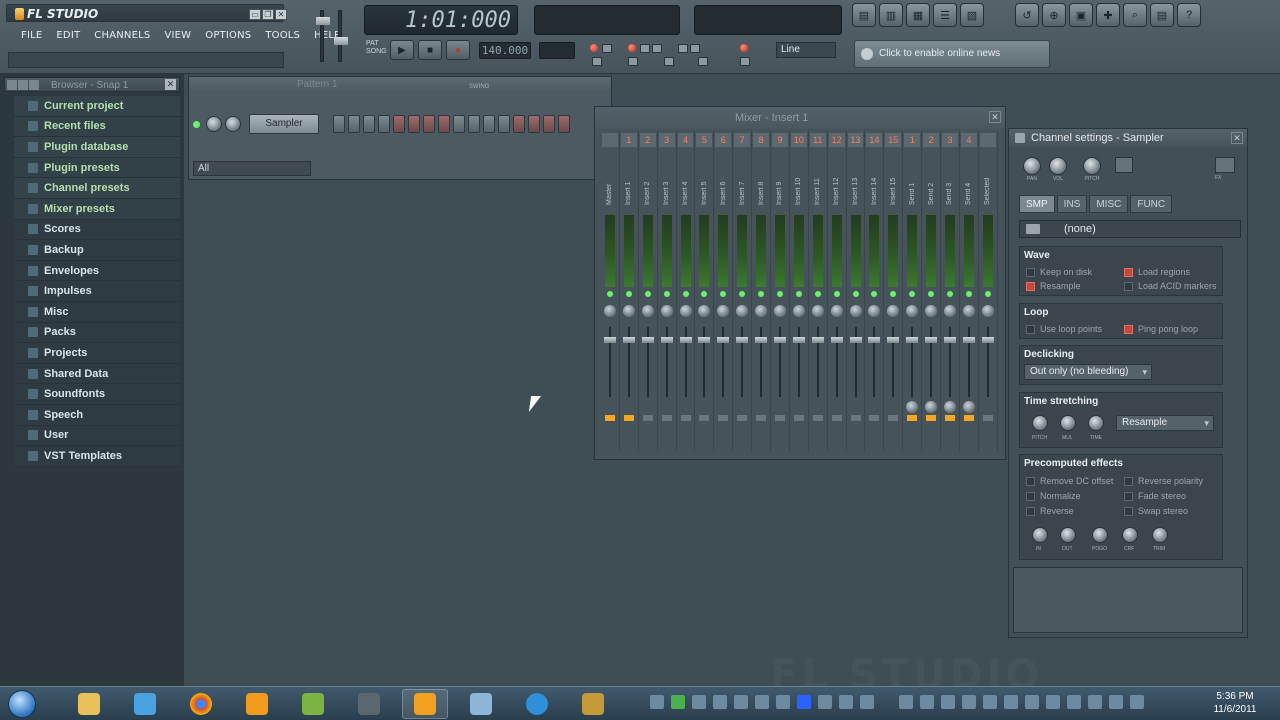 The width and height of the screenshot is (1280, 720). Describe the element at coordinates (629, 291) in the screenshot. I see `mixer-track: 1 Insert 1` at that location.